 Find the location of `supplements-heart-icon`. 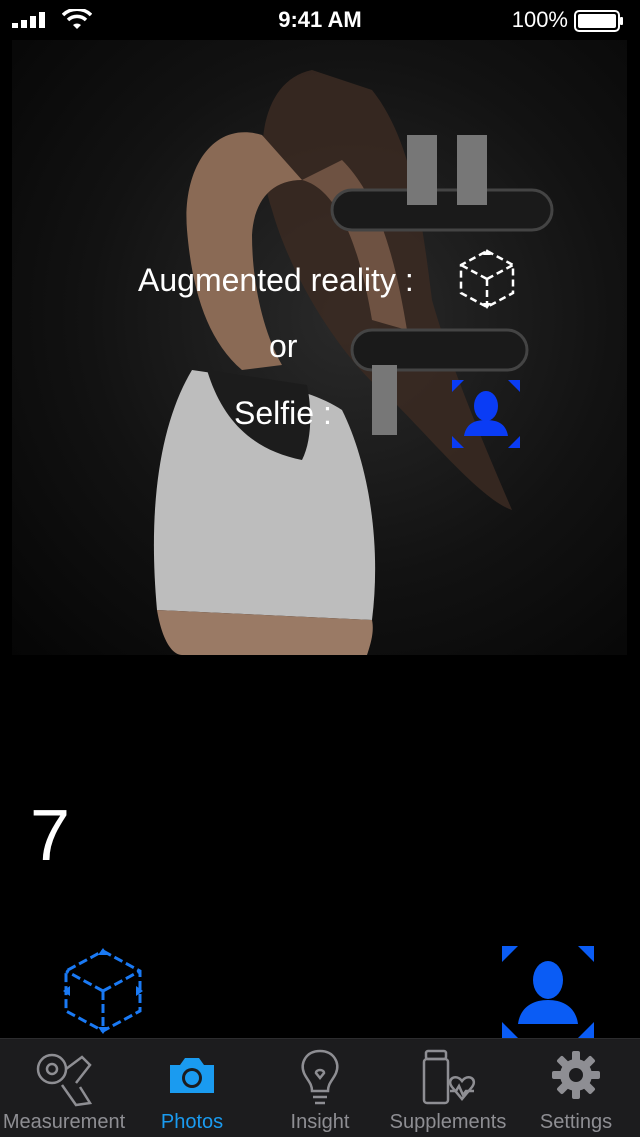

supplements-heart-icon is located at coordinates (449, 1077).